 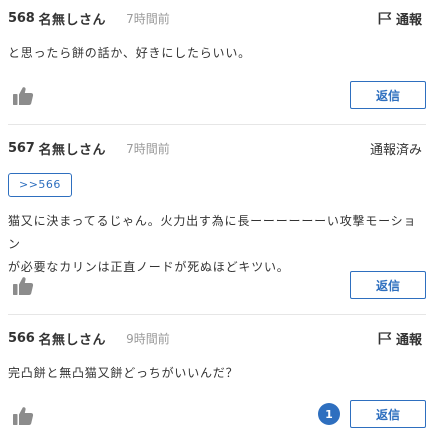 I want to click on reply-count-badge: 1, so click(x=329, y=414).